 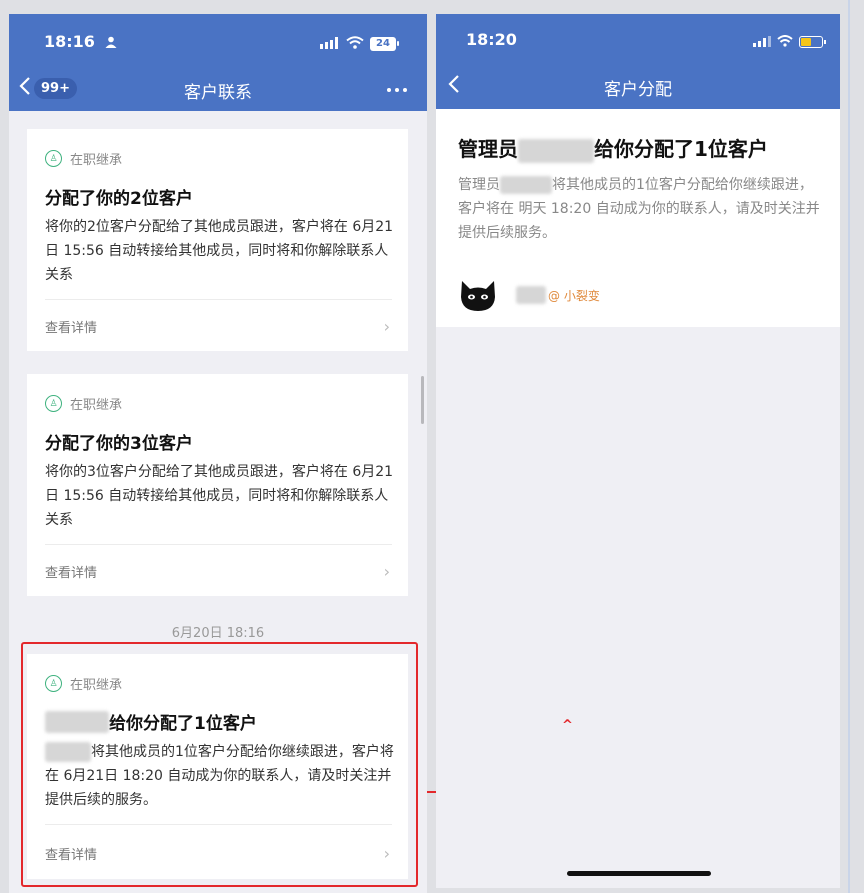 What do you see at coordinates (218, 633) in the screenshot?
I see `date-separator: 6月20日 18:16` at bounding box center [218, 633].